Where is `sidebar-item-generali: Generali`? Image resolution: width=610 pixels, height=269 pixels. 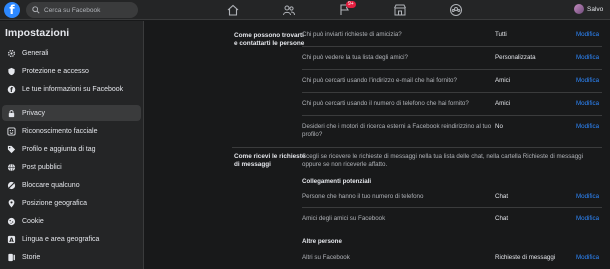 sidebar-item-generali: Generali is located at coordinates (71, 53).